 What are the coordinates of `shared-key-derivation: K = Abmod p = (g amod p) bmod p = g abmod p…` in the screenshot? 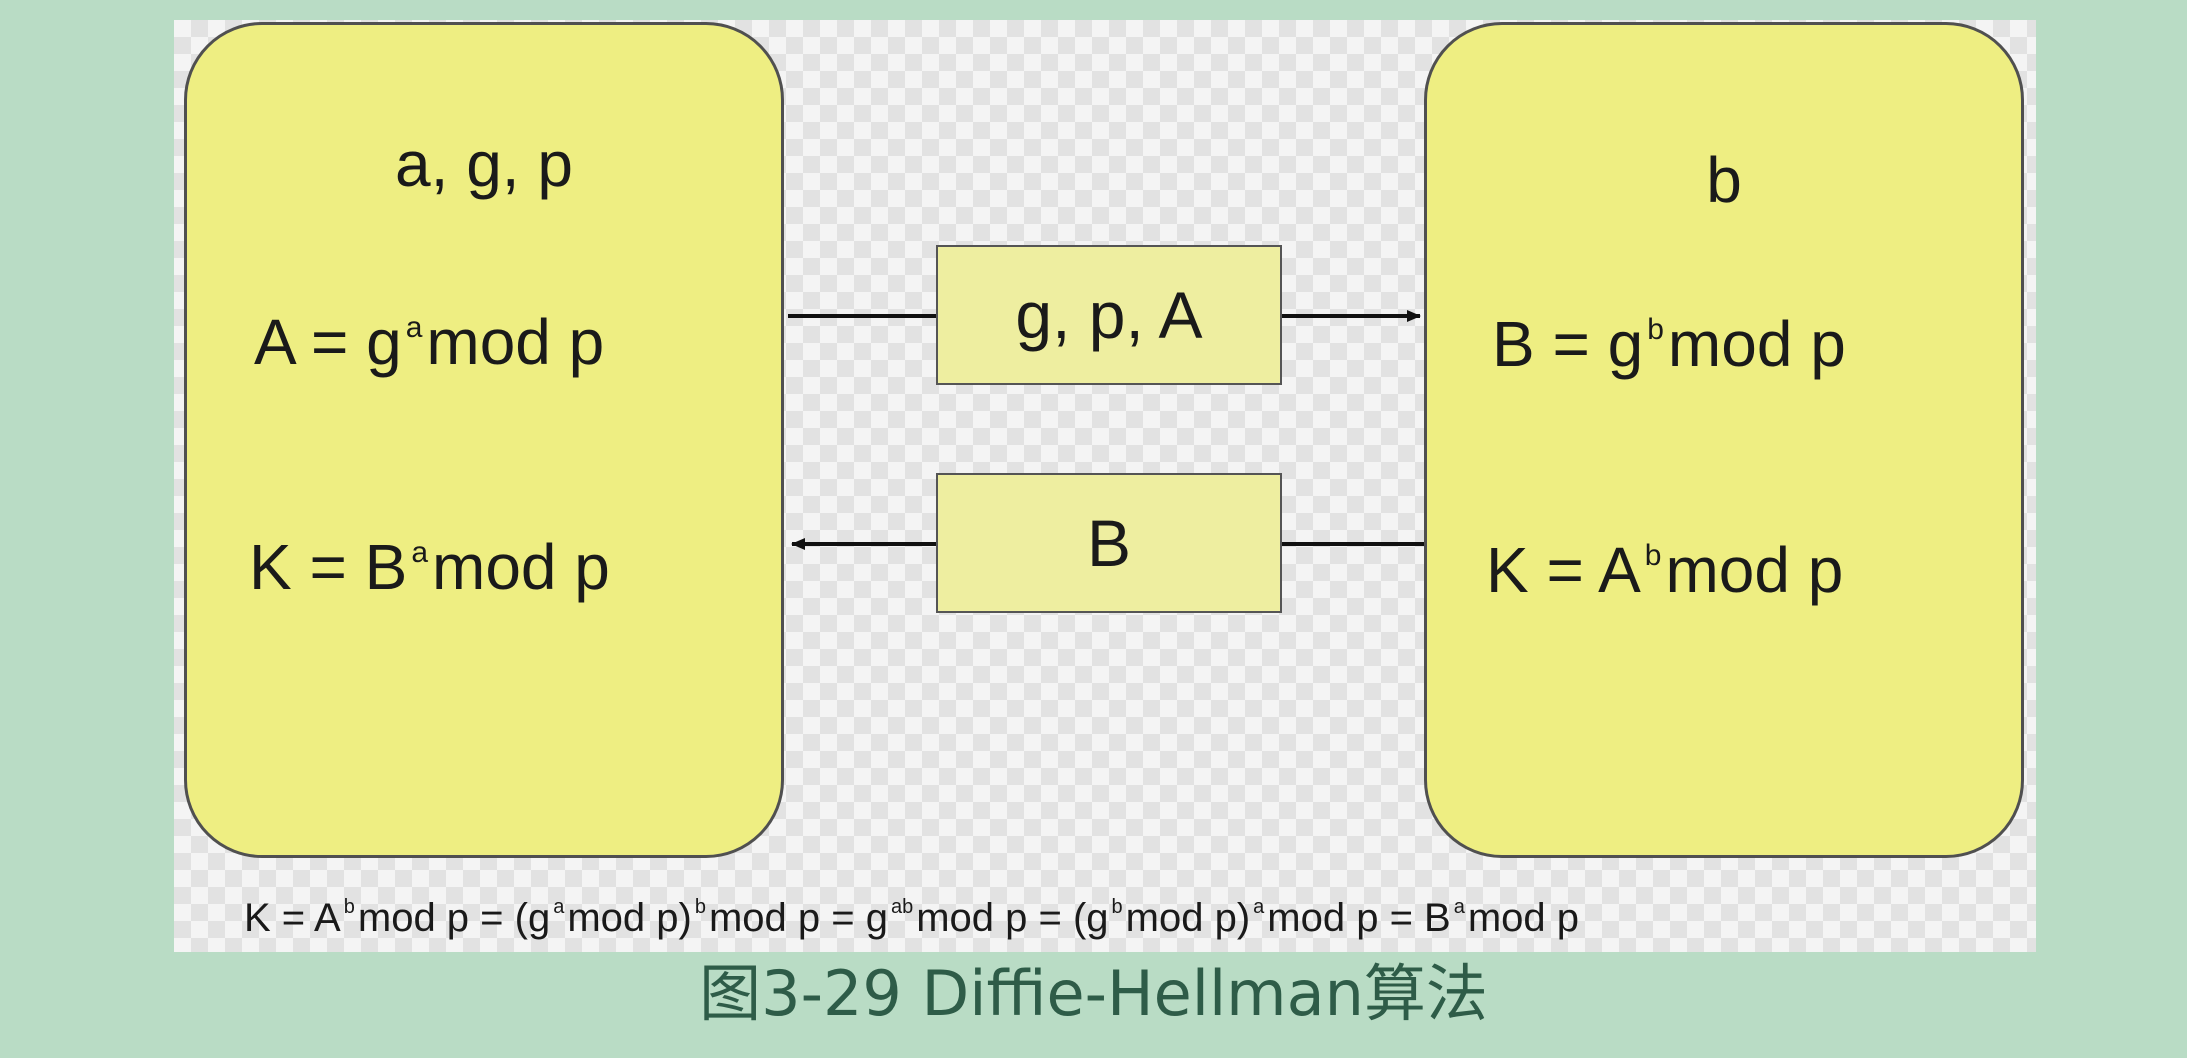 It's located at (912, 918).